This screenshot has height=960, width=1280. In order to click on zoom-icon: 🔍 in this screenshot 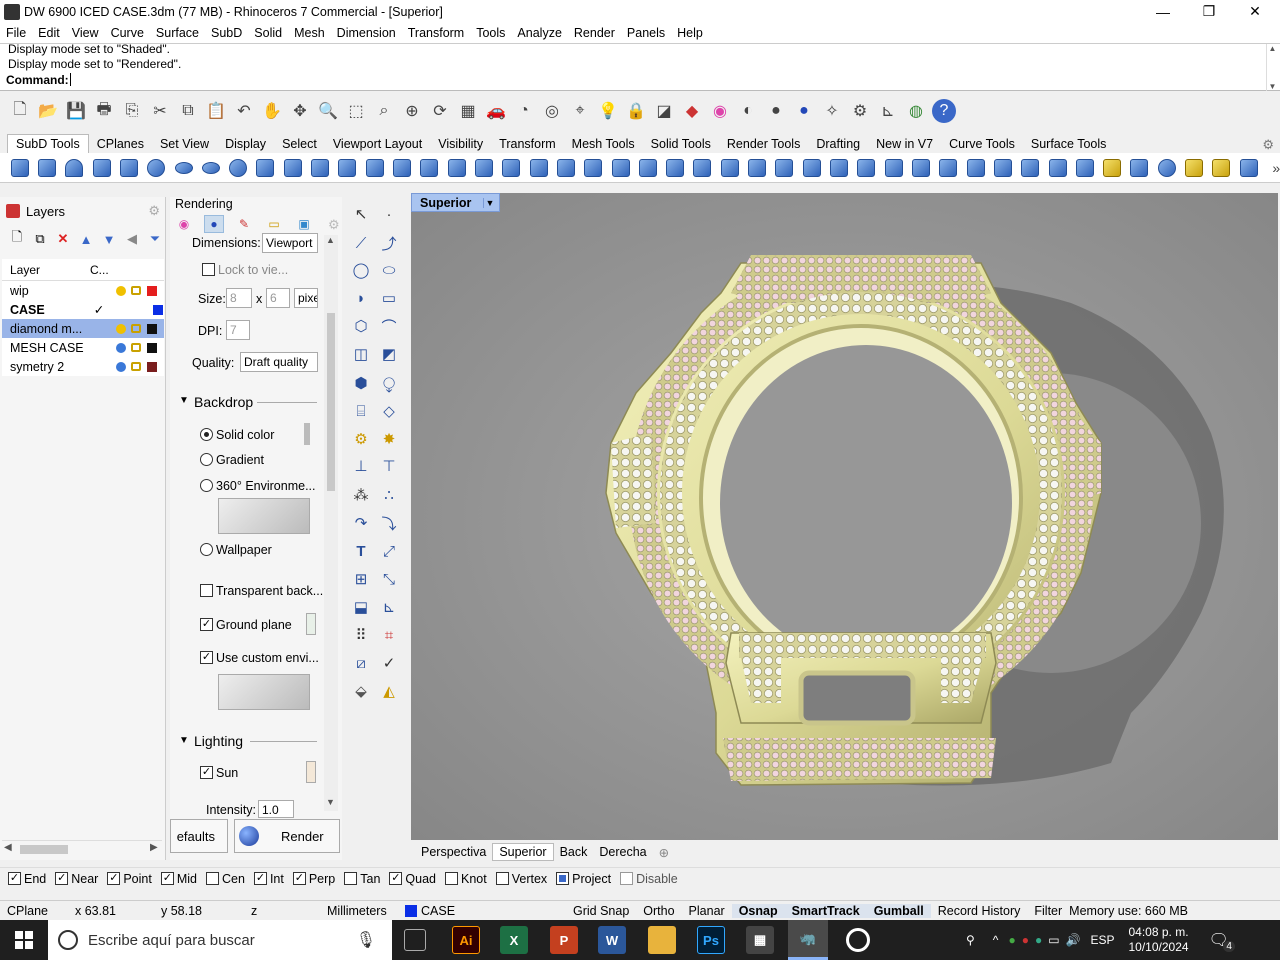, I will do `click(328, 111)`.